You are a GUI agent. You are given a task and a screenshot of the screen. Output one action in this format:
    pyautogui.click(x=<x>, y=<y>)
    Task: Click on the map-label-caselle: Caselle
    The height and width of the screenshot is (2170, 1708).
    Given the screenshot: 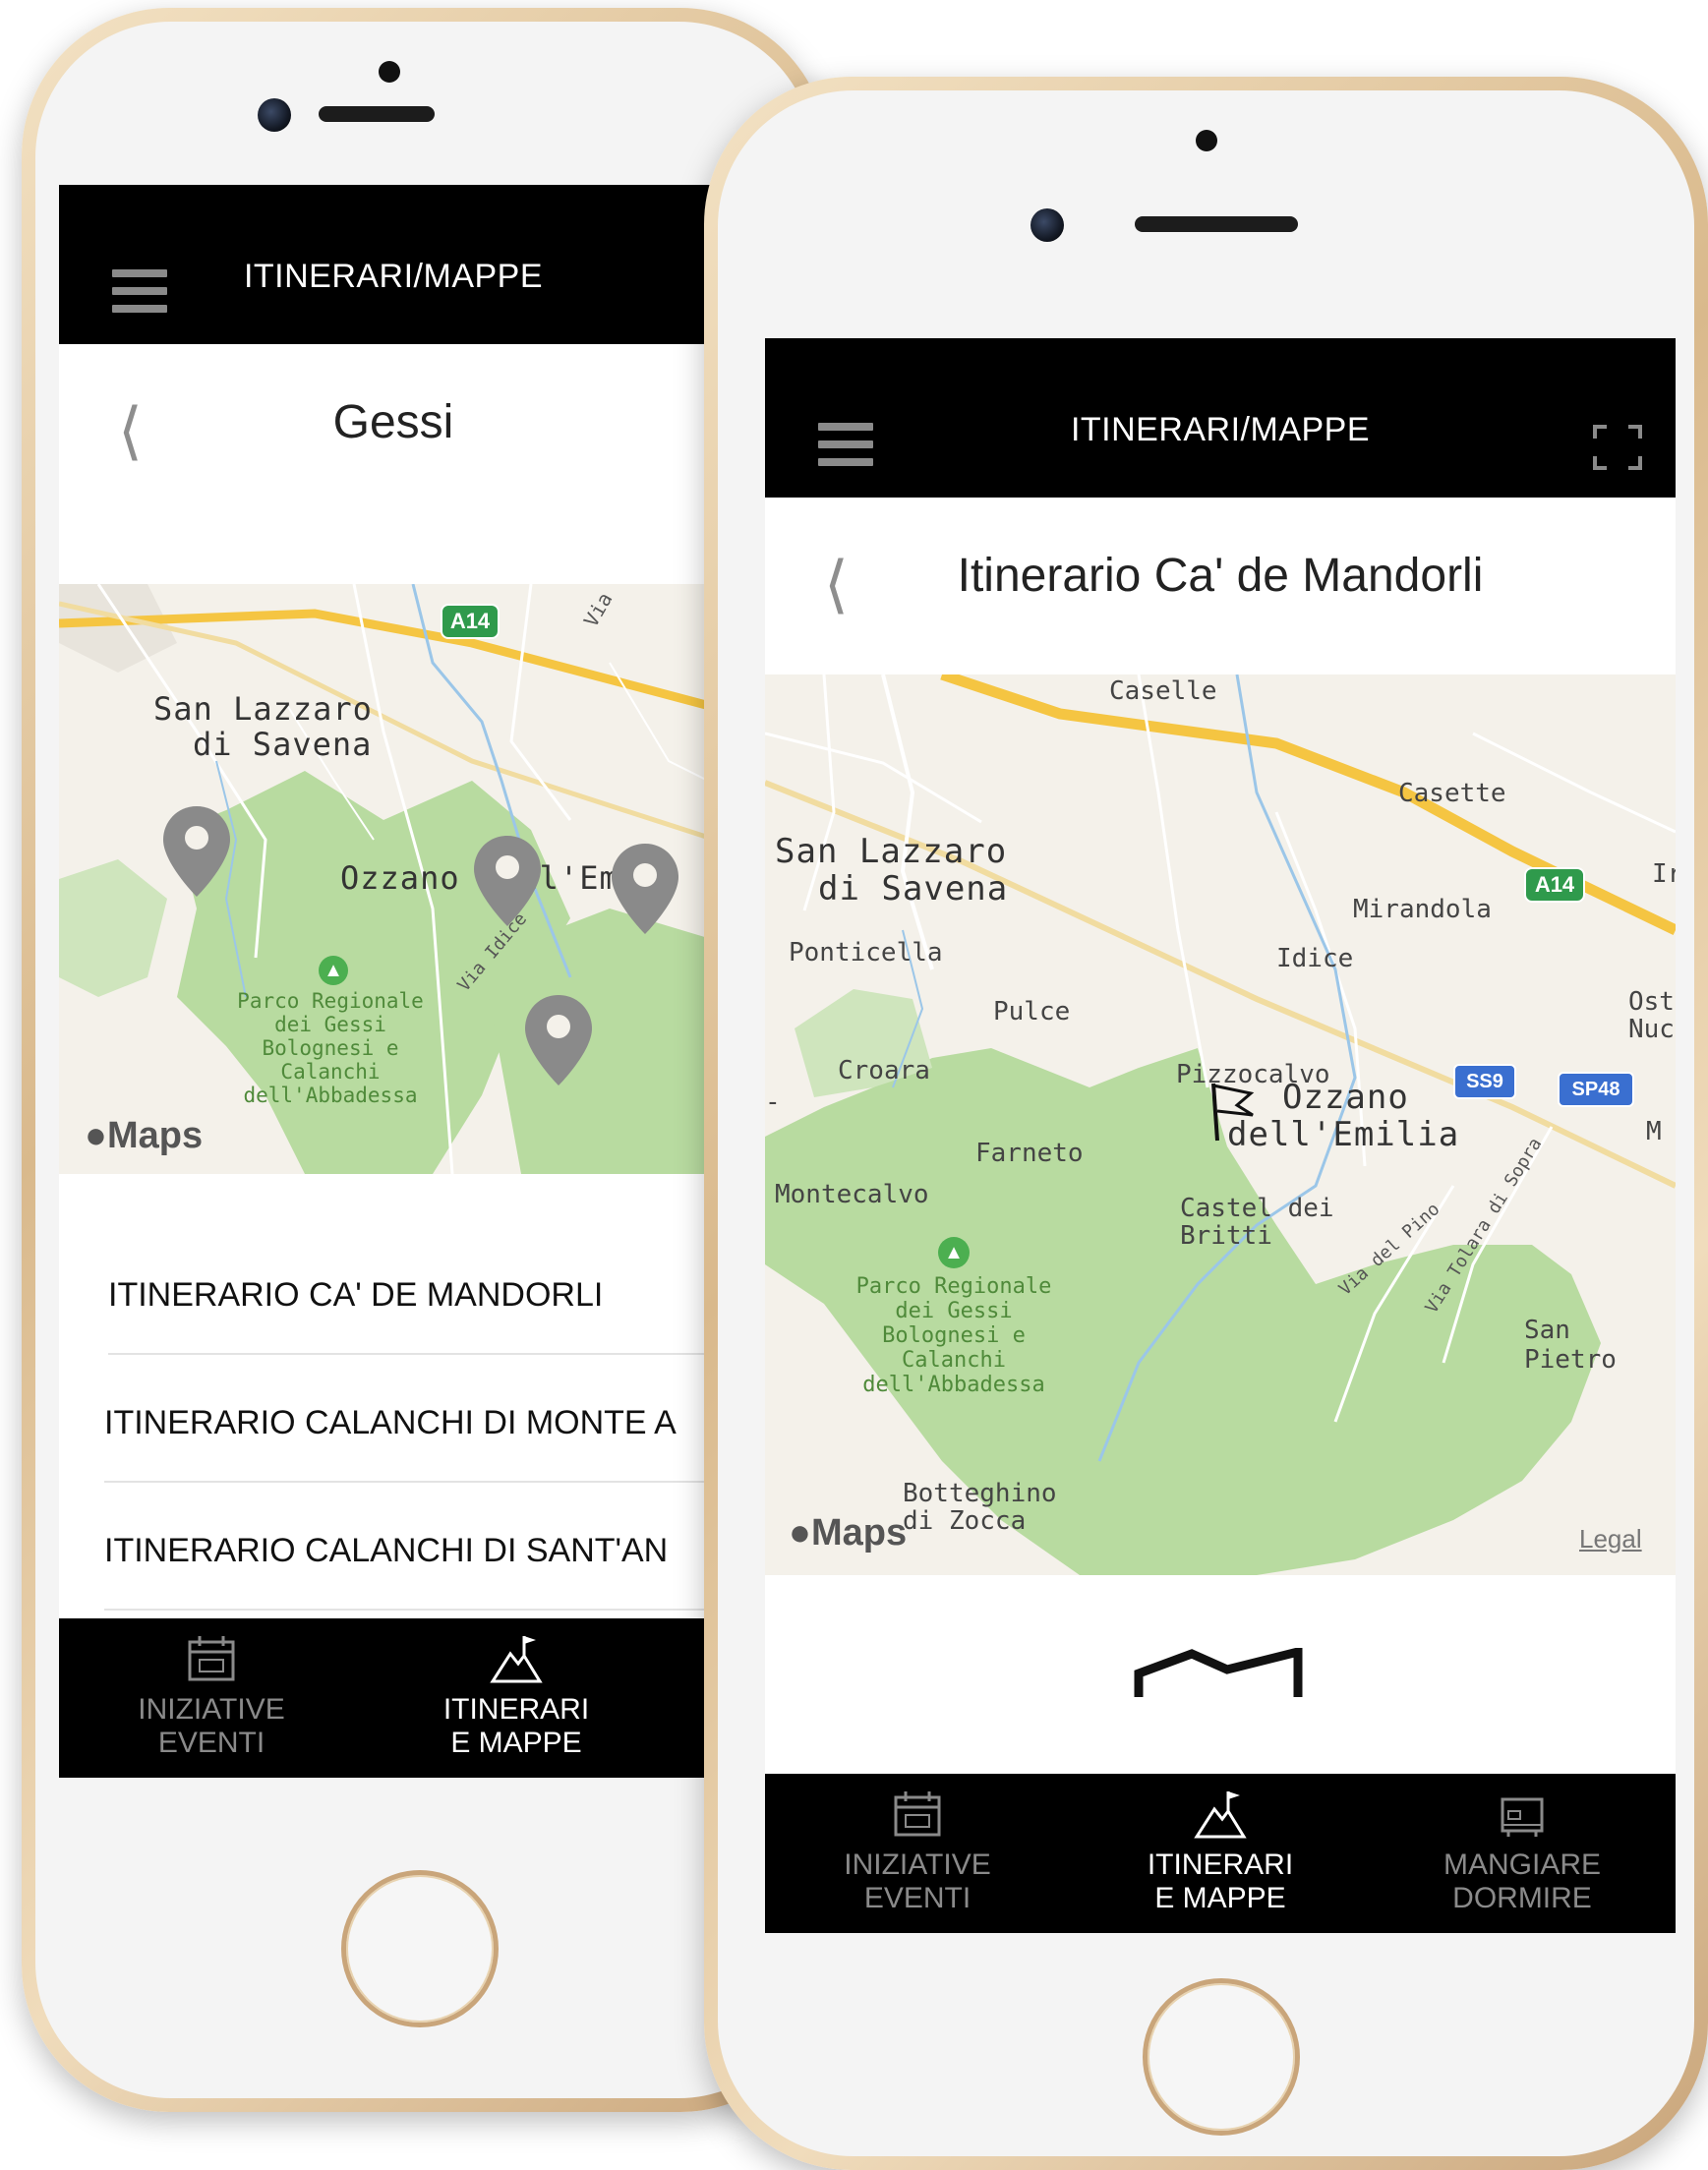 What is the action you would take?
    pyautogui.click(x=1163, y=691)
    